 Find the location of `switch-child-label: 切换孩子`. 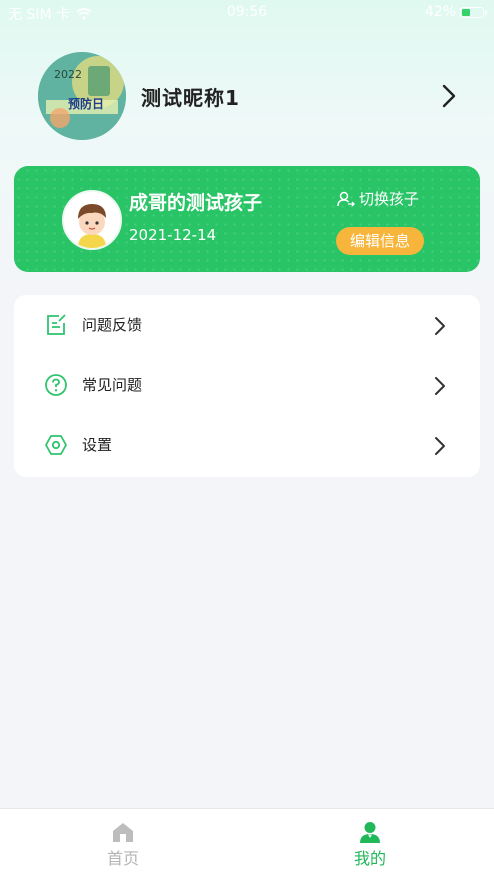

switch-child-label: 切换孩子 is located at coordinates (389, 199).